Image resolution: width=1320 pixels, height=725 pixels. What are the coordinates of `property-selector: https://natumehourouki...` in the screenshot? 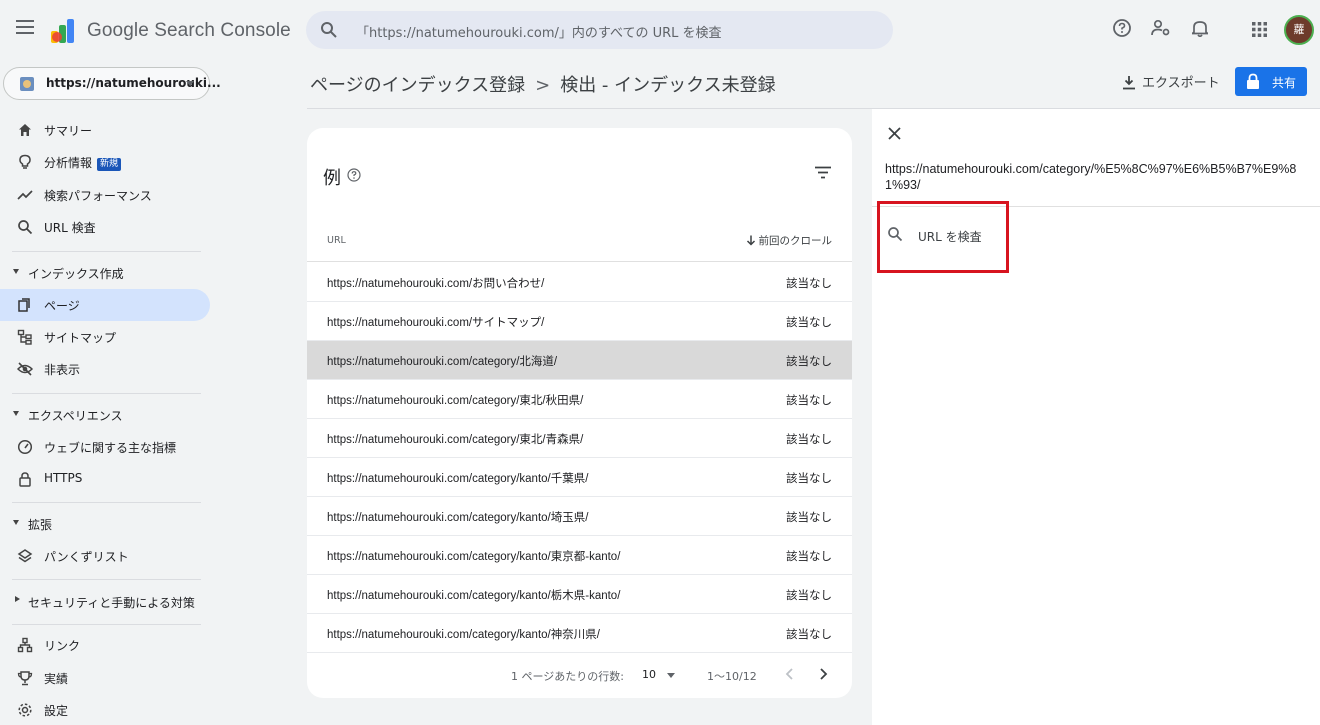 It's located at (112, 83).